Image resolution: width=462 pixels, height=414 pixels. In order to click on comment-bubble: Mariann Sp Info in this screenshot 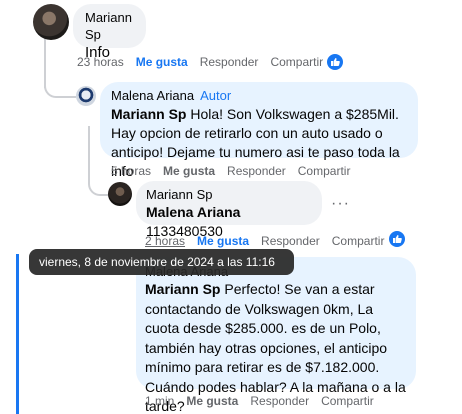, I will do `click(109, 32)`.